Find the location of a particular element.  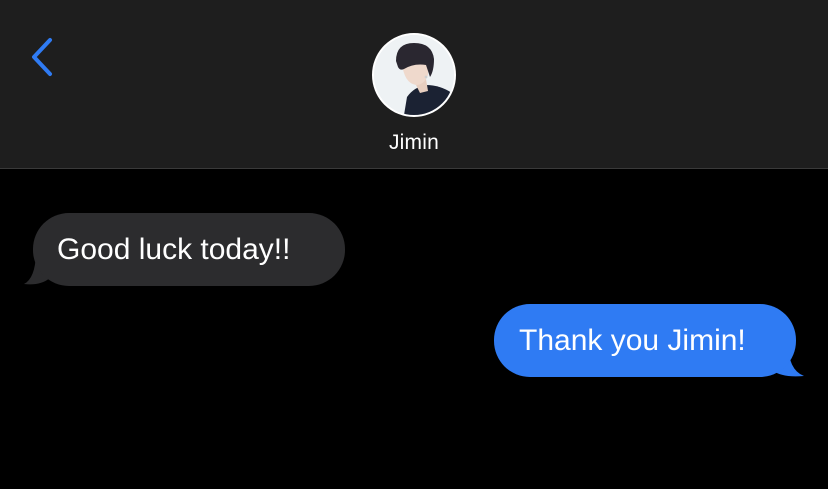

contact-name: Jimin is located at coordinates (414, 143).